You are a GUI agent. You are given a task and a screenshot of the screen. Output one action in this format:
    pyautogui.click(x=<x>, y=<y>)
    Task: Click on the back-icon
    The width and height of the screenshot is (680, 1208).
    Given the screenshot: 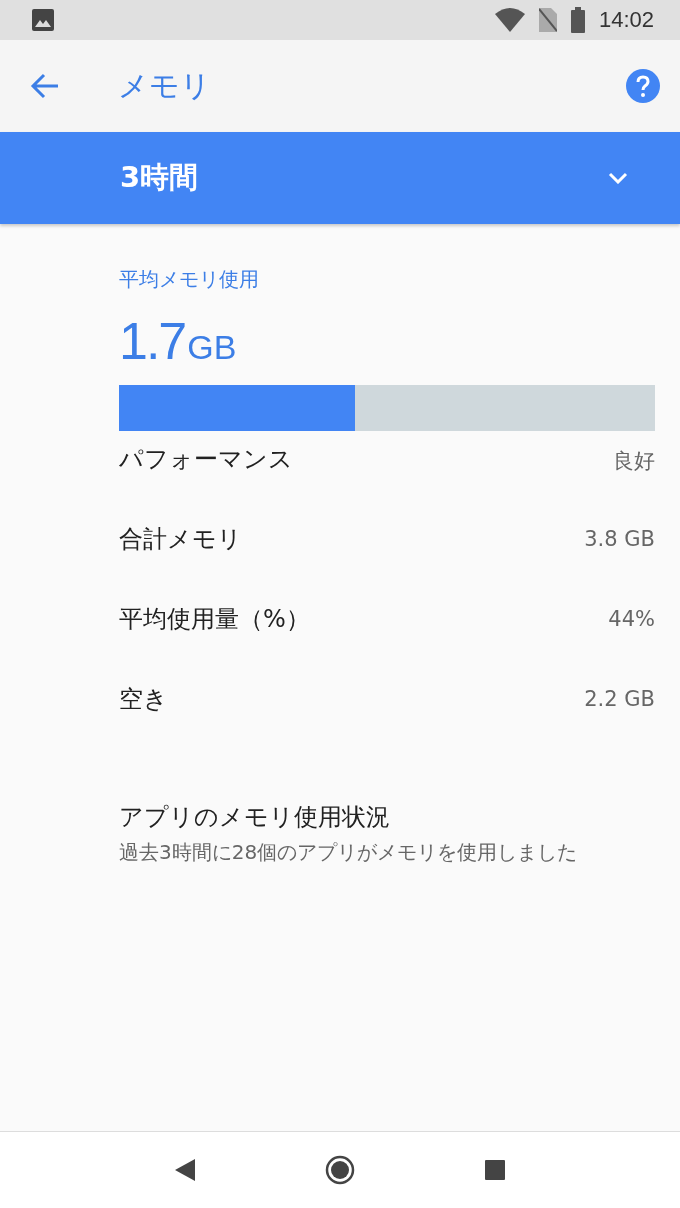 What is the action you would take?
    pyautogui.click(x=185, y=1170)
    